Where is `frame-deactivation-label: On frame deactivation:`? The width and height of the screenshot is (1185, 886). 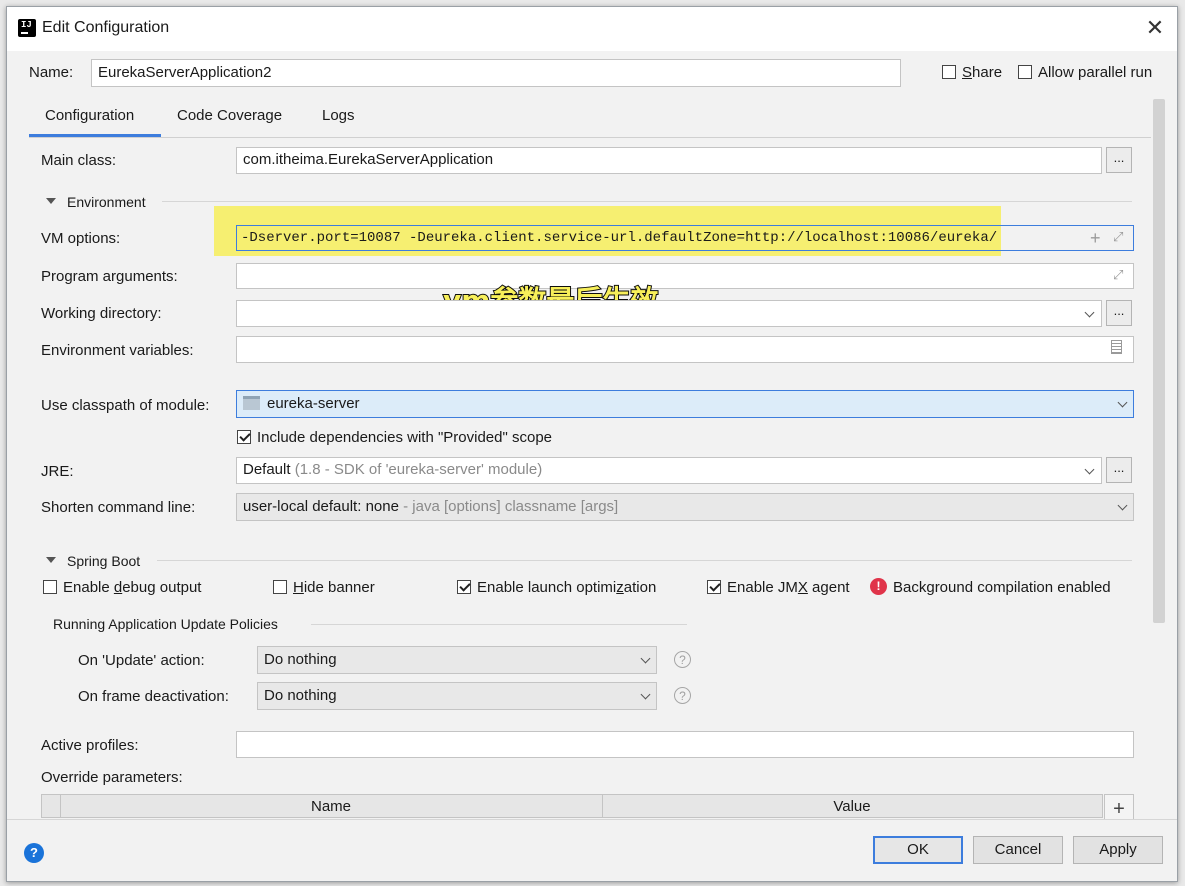 frame-deactivation-label: On frame deactivation: is located at coordinates (153, 696).